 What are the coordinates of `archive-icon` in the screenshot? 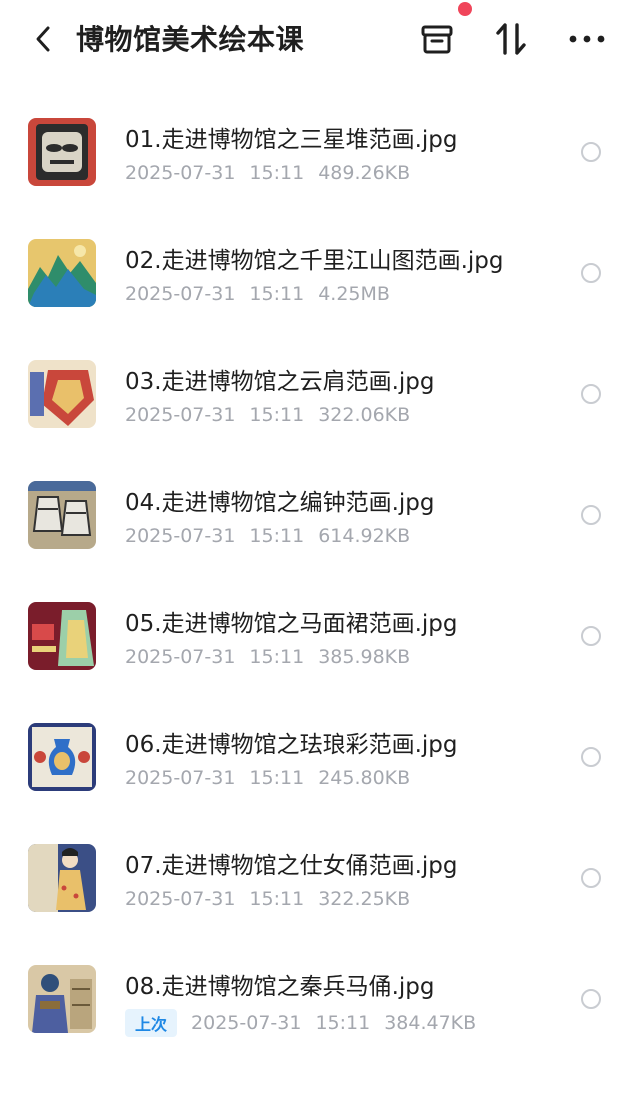 It's located at (437, 39).